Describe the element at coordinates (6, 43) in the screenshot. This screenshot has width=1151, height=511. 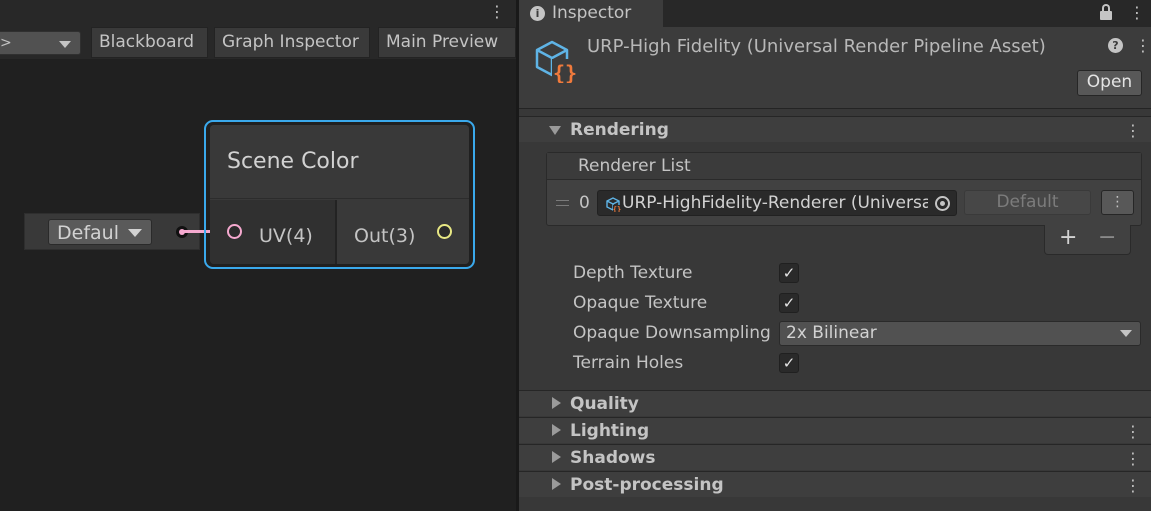
I see `toolbar-dropdown-label: >` at that location.